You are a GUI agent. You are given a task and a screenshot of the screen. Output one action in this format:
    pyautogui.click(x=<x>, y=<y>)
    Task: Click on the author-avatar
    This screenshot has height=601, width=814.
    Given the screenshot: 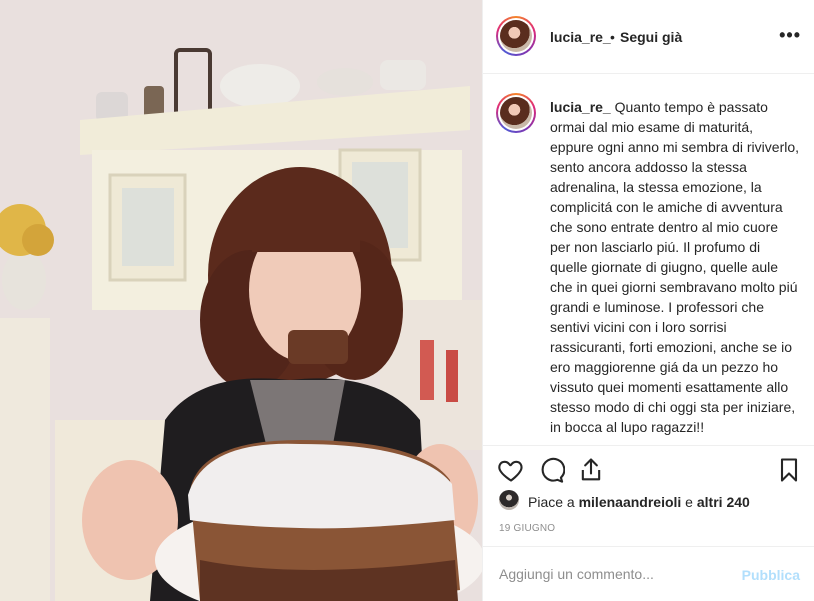 What is the action you would take?
    pyautogui.click(x=516, y=36)
    